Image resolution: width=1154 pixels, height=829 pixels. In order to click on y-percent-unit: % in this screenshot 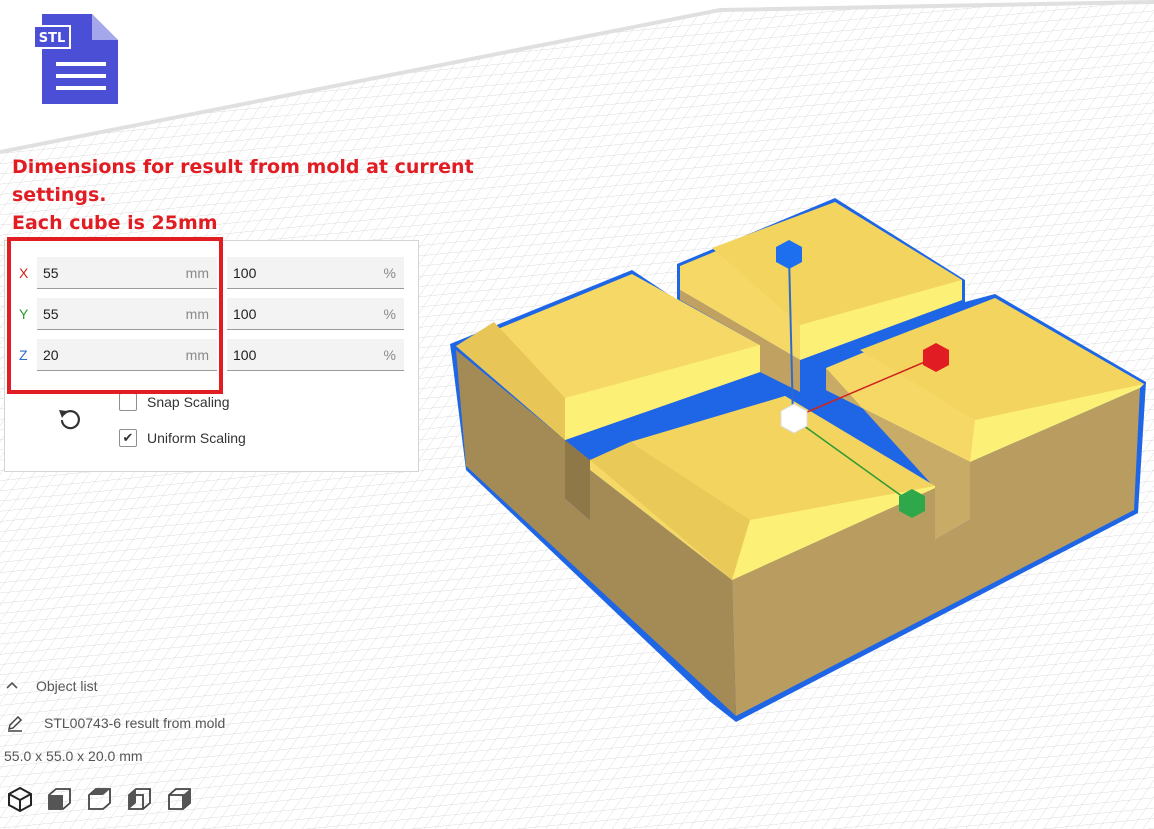, I will do `click(389, 314)`.